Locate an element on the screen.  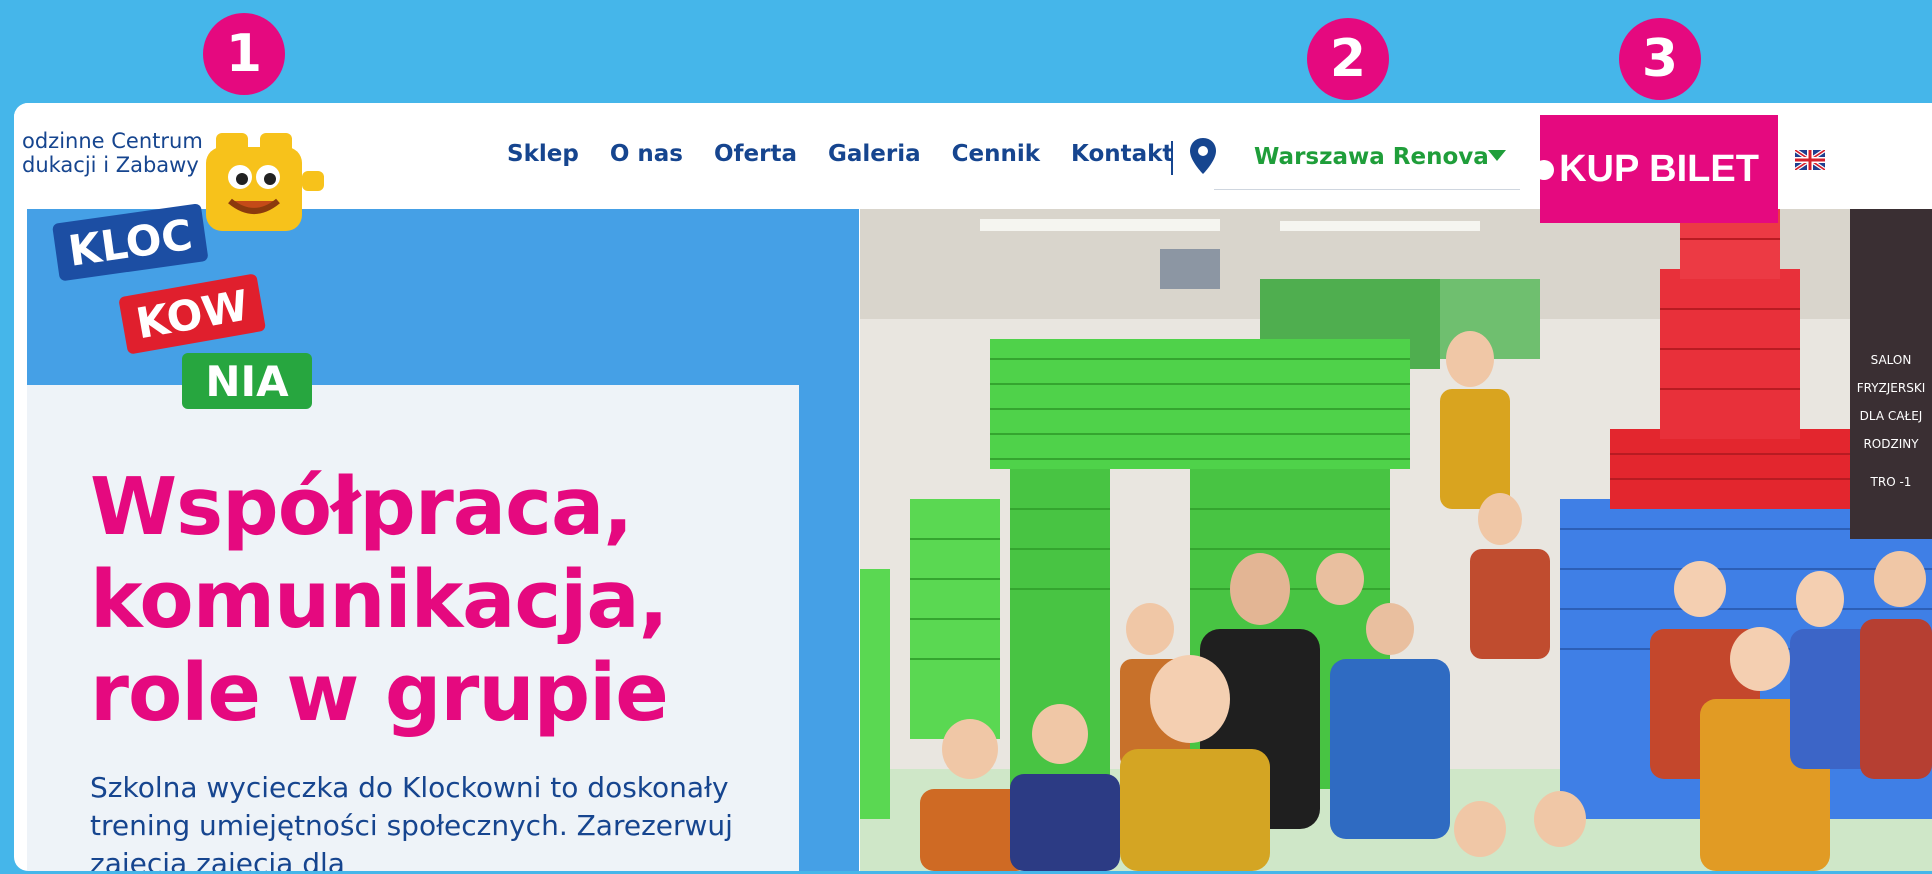
buy-ticket-button: KUP BILET is located at coordinates (1656, 169).